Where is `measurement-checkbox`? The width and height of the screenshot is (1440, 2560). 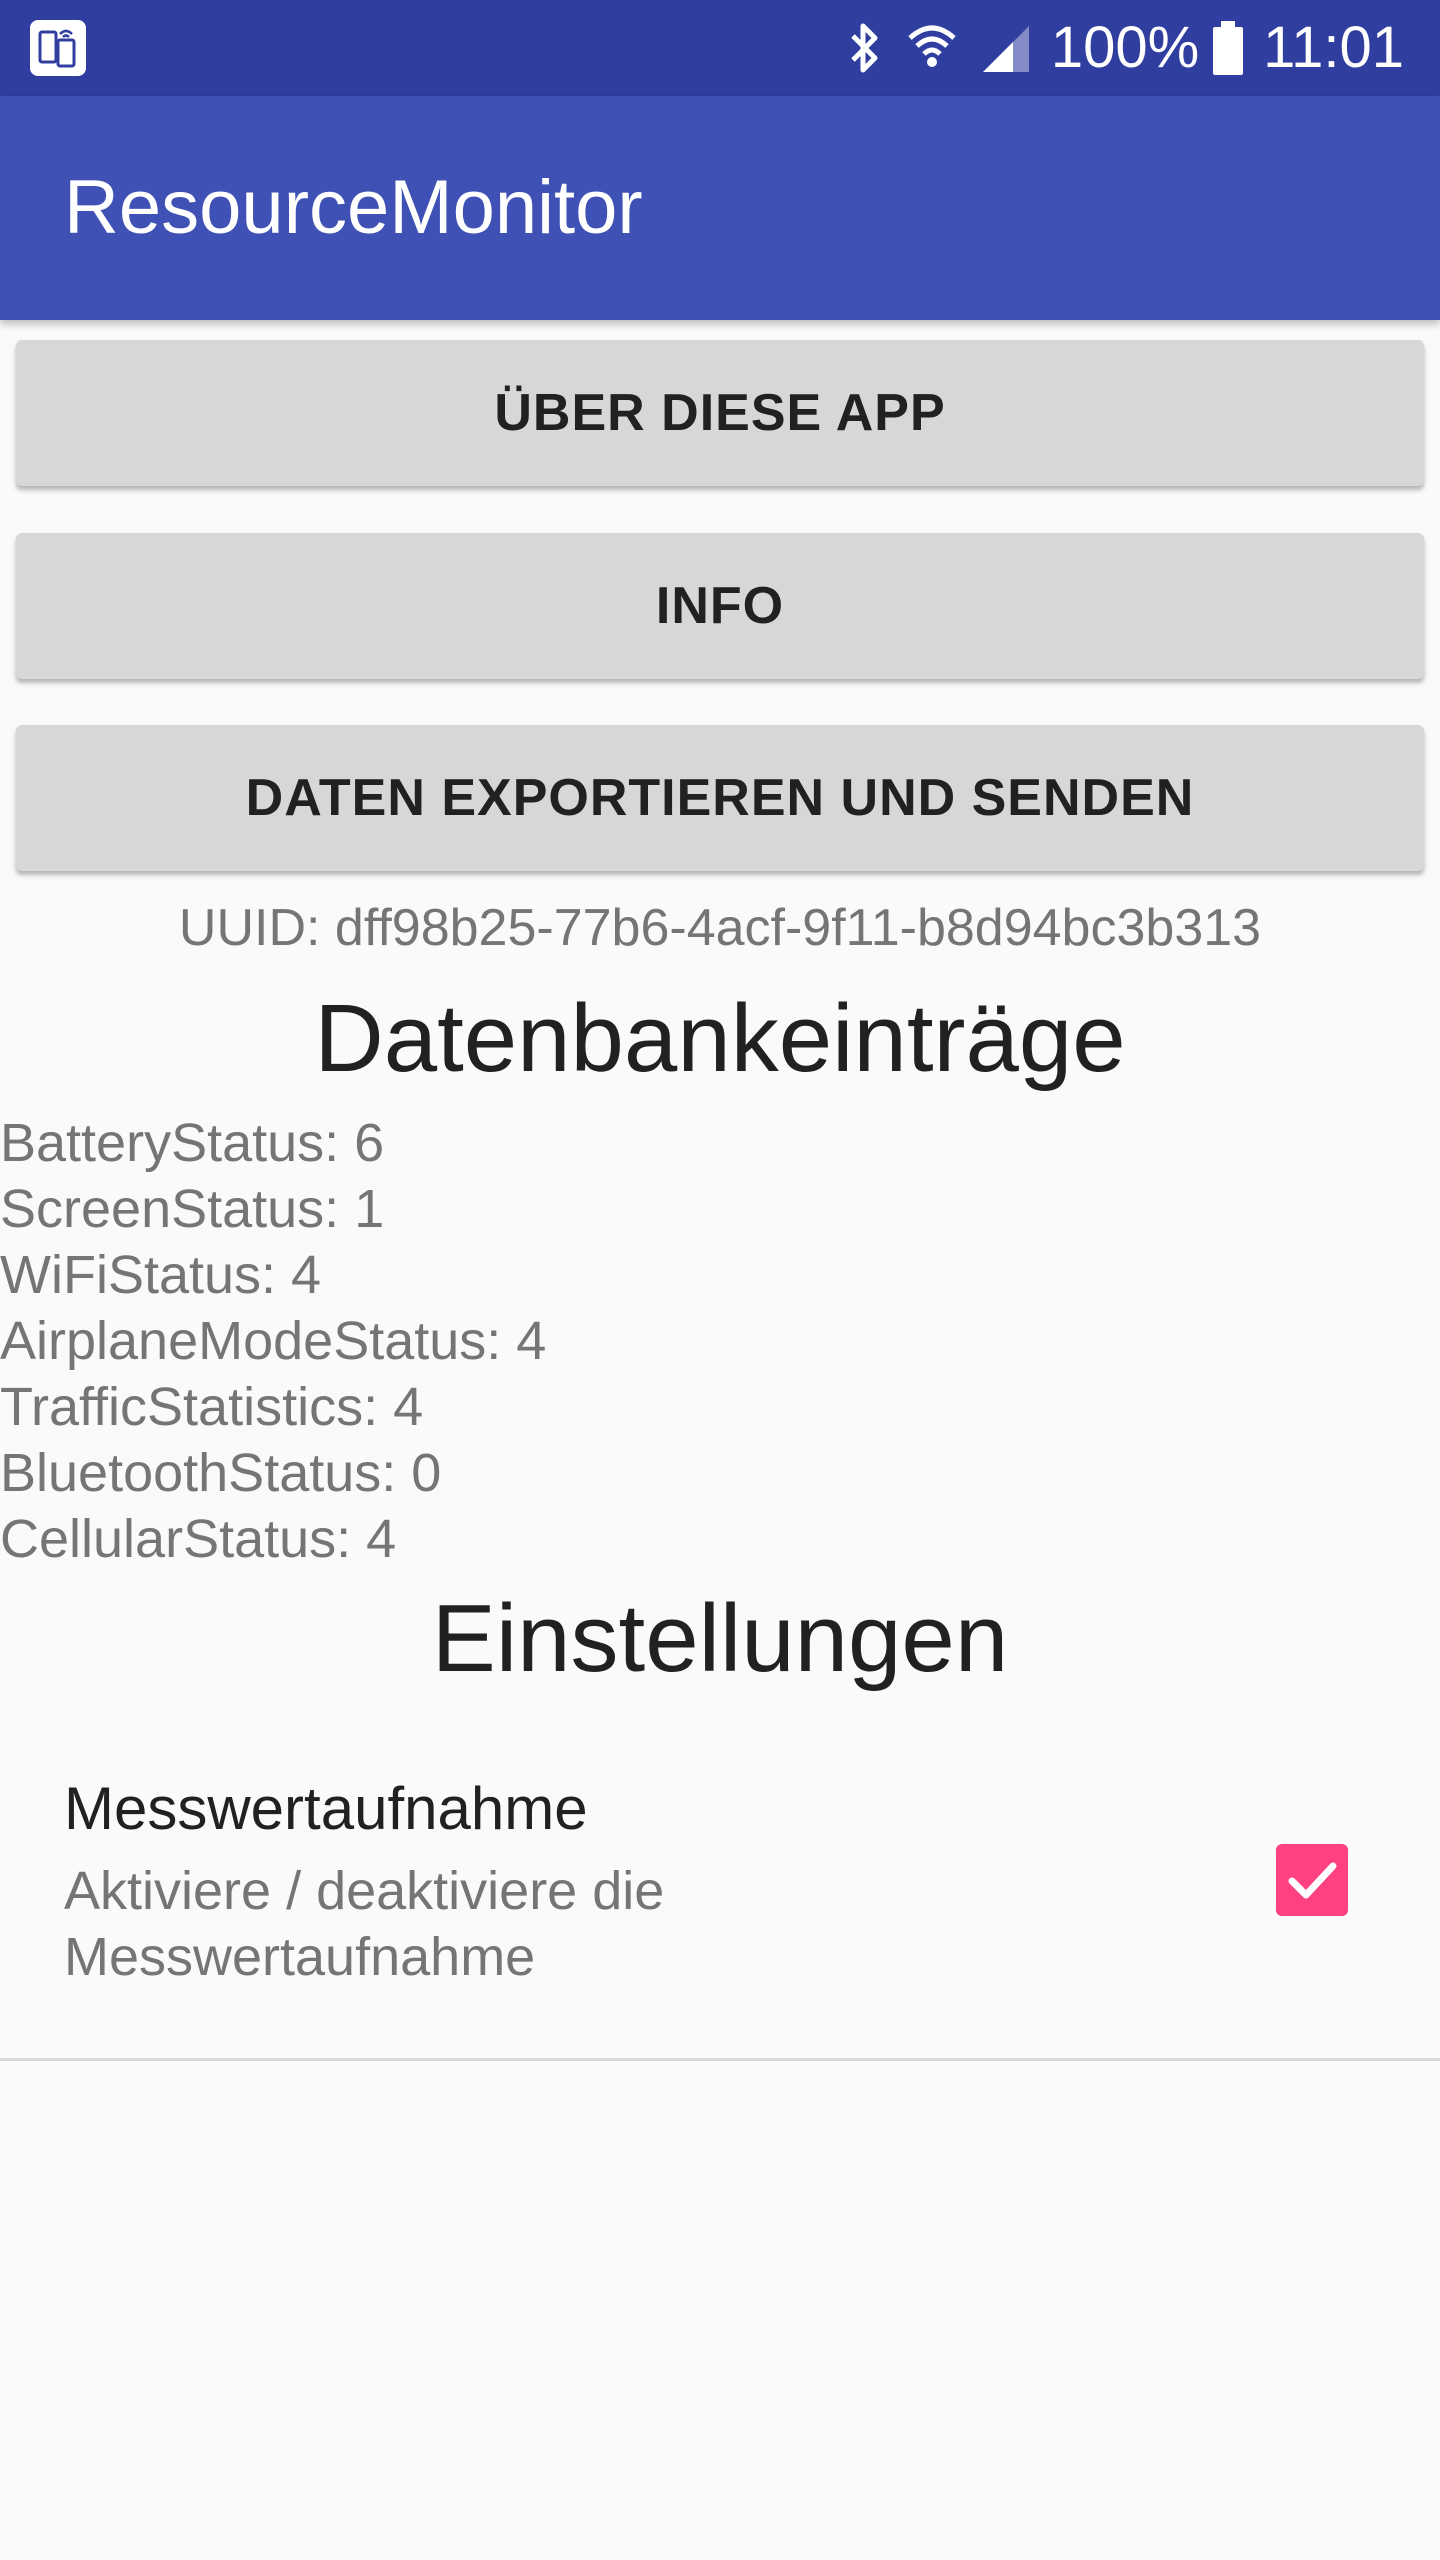
measurement-checkbox is located at coordinates (1312, 1880).